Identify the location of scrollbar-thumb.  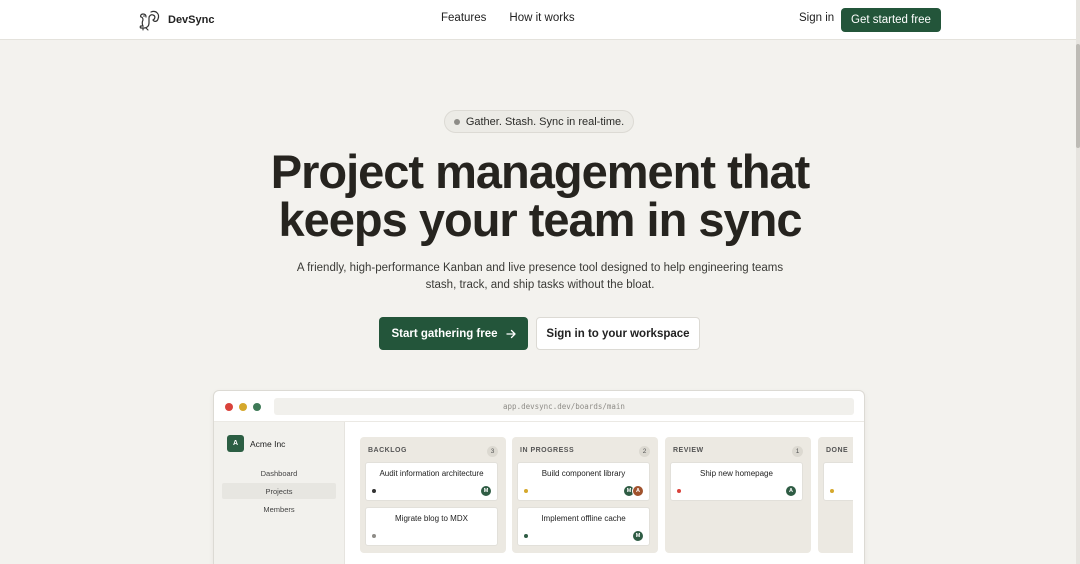
(1078, 96).